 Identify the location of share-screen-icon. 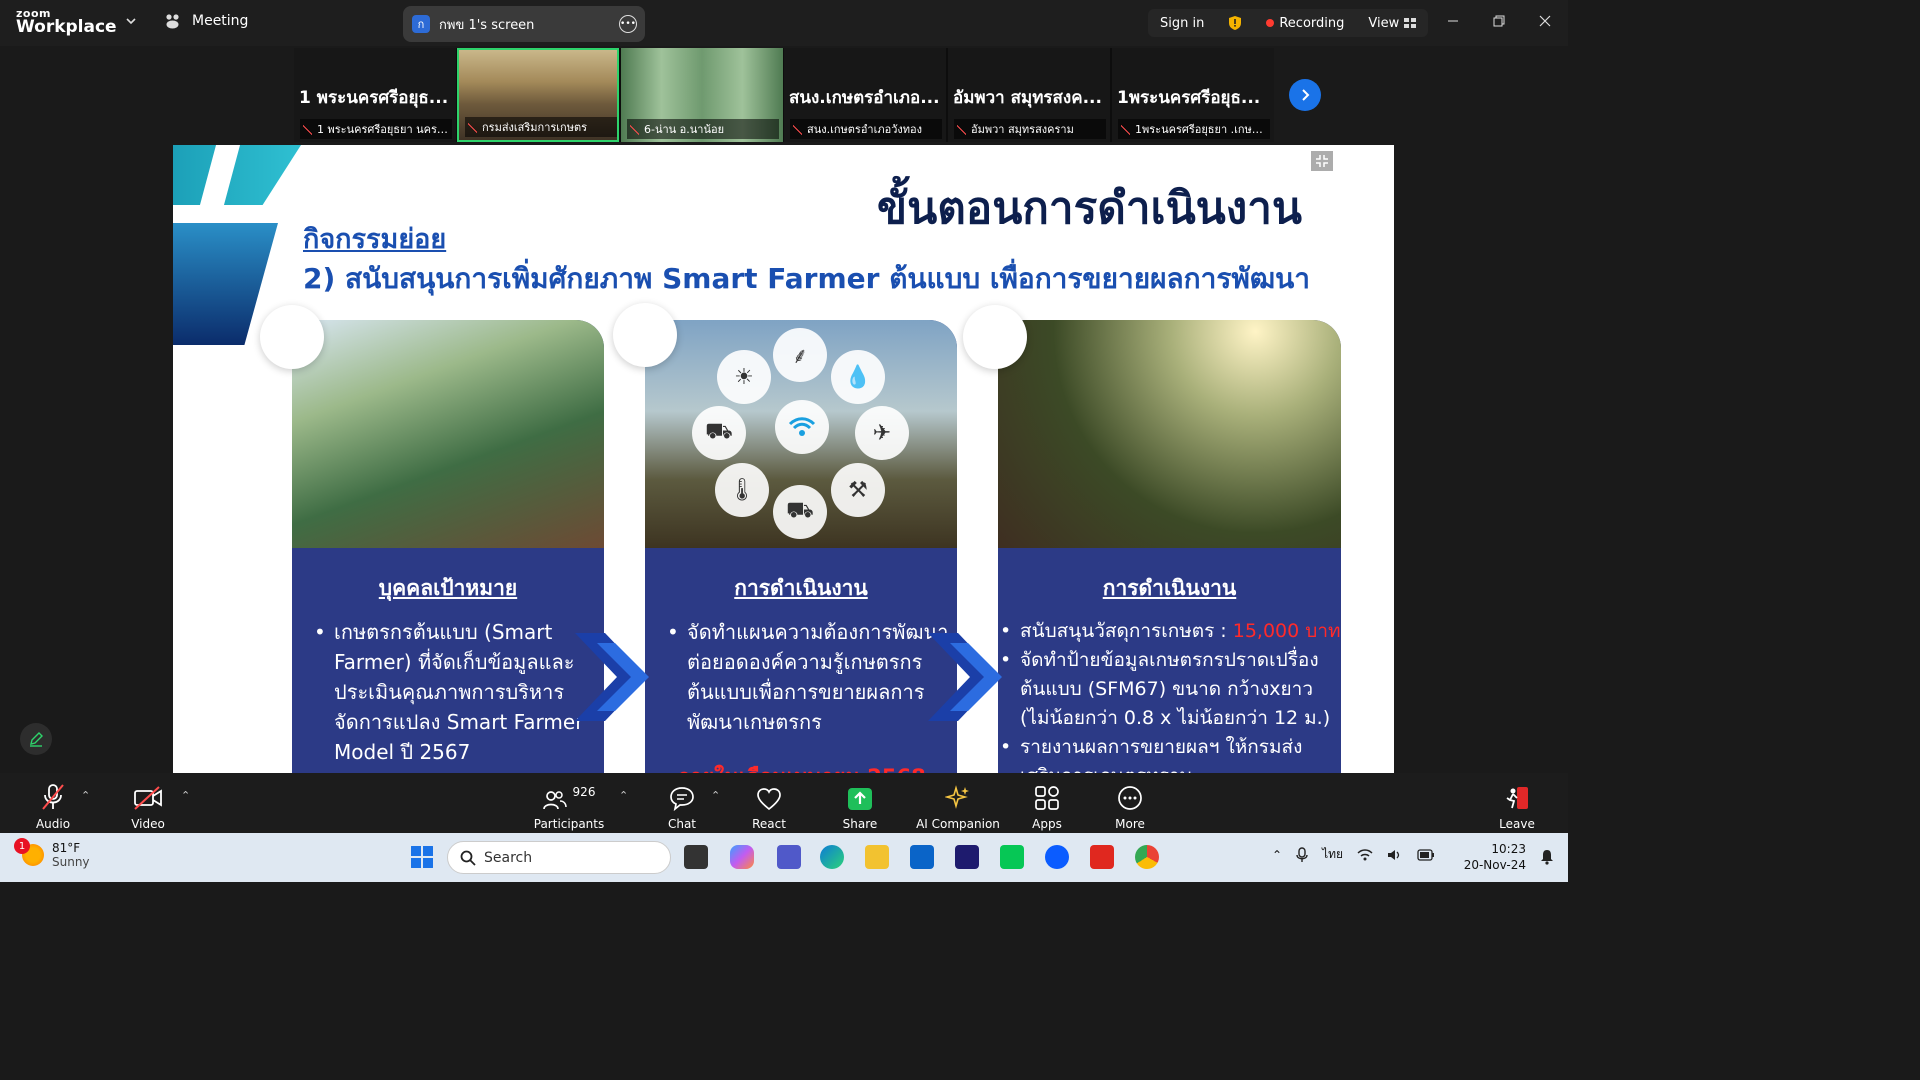
(860, 799).